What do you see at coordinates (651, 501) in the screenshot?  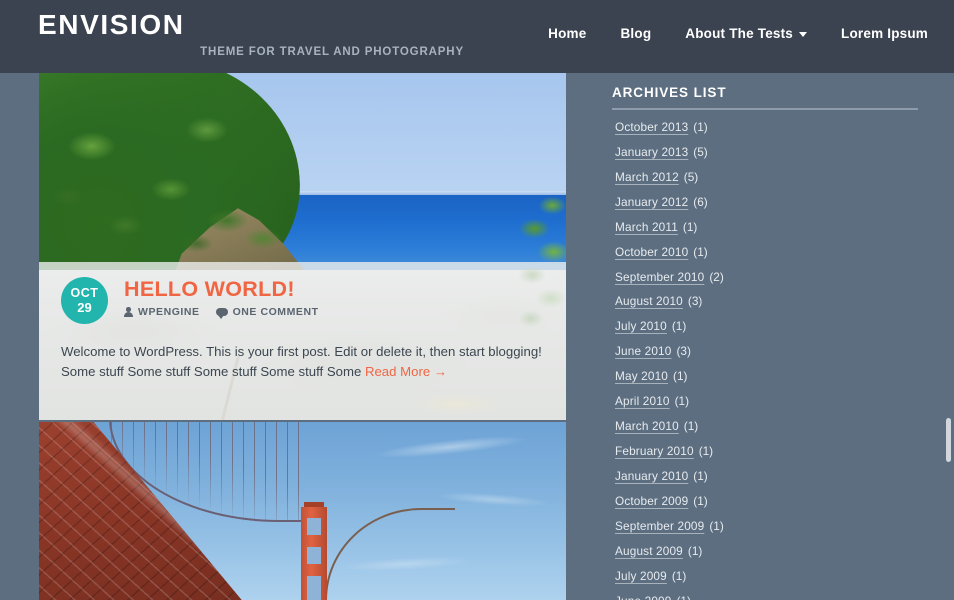 I see `archive-link: October 2009` at bounding box center [651, 501].